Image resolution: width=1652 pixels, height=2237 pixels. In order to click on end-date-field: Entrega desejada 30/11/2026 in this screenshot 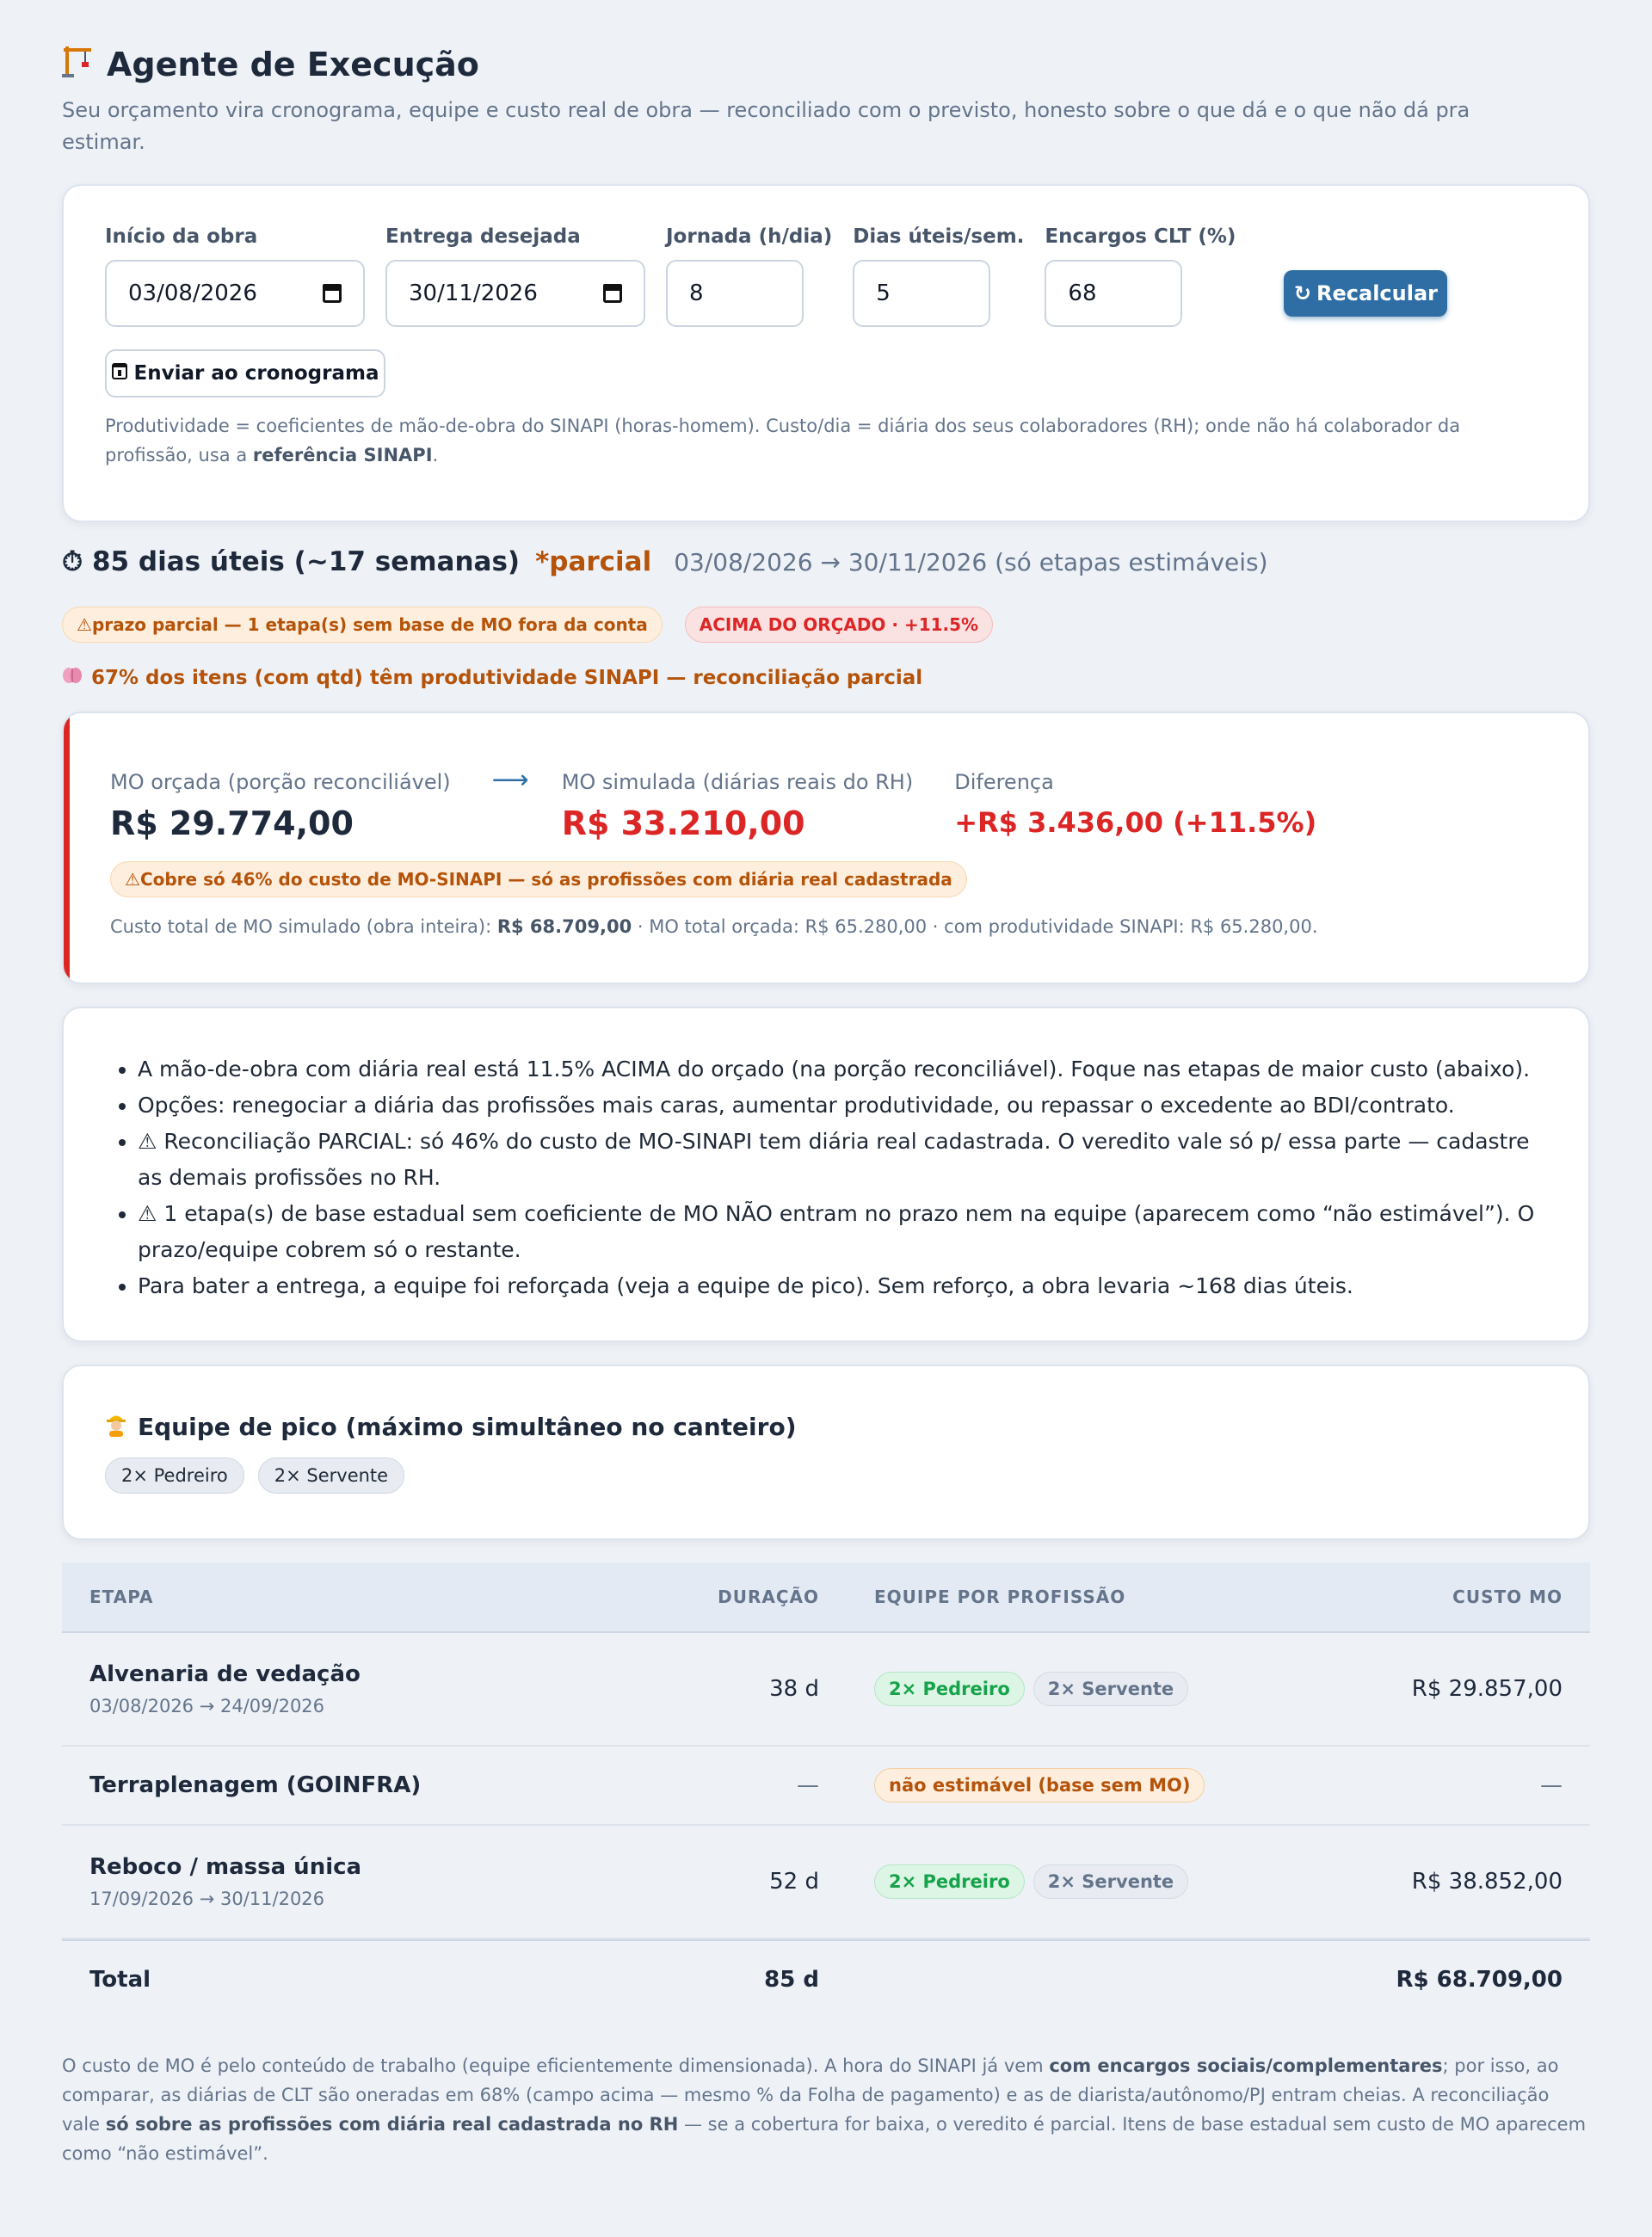, I will do `click(515, 276)`.